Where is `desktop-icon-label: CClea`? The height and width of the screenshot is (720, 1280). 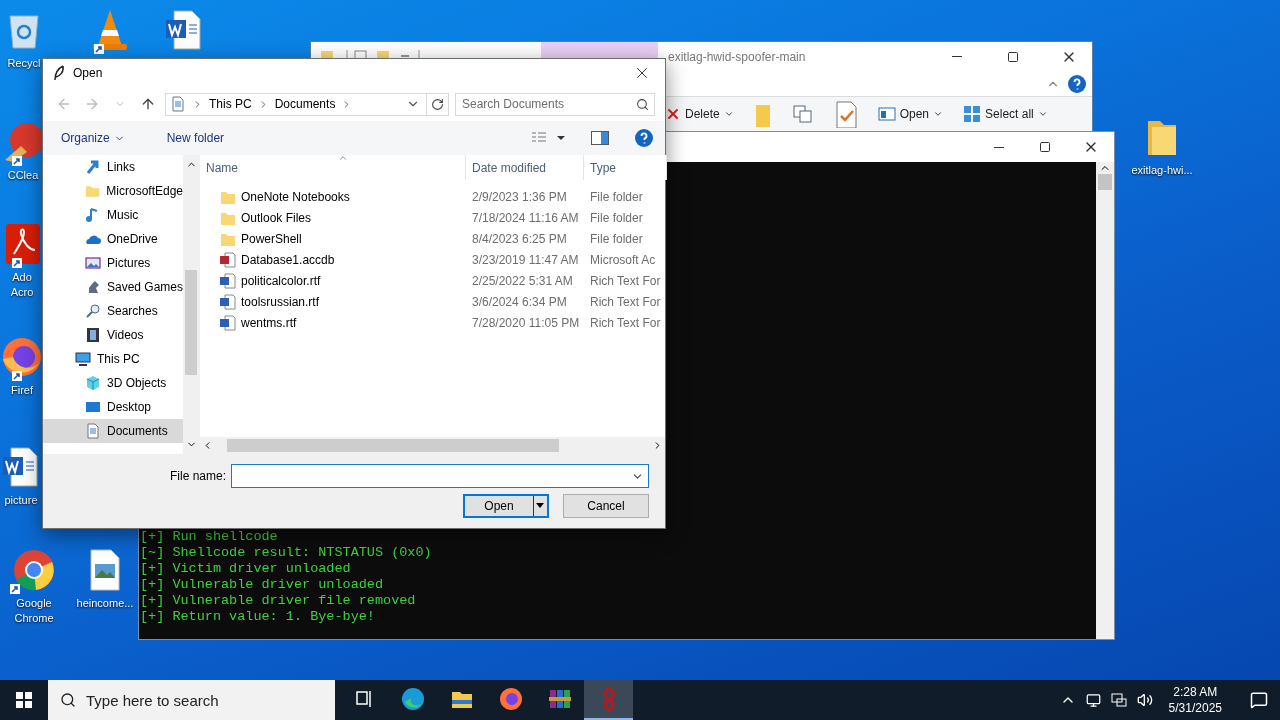
desktop-icon-label: CClea is located at coordinates (23, 175).